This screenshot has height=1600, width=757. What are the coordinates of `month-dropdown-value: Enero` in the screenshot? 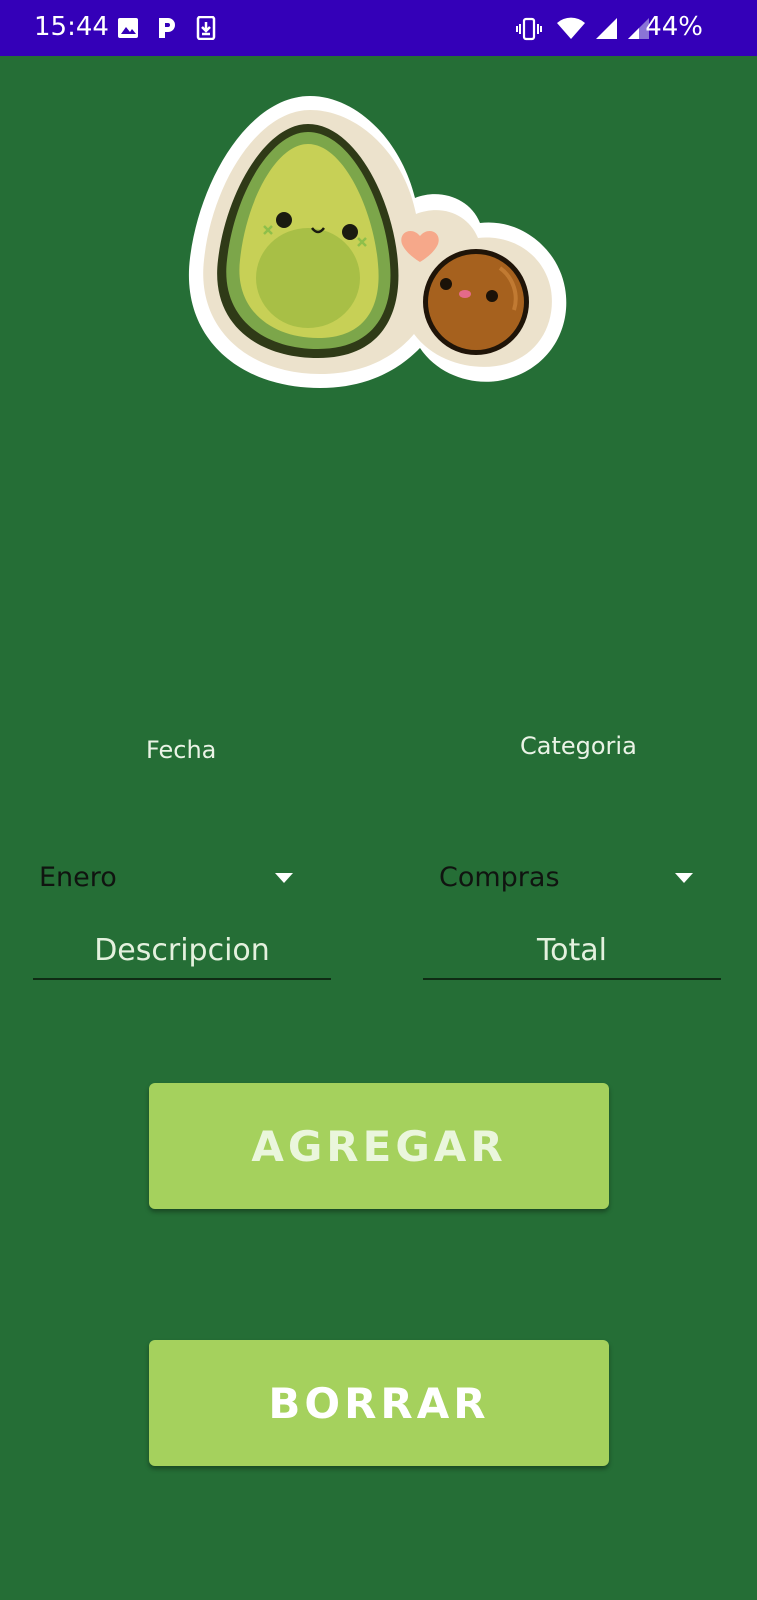 It's located at (78, 877).